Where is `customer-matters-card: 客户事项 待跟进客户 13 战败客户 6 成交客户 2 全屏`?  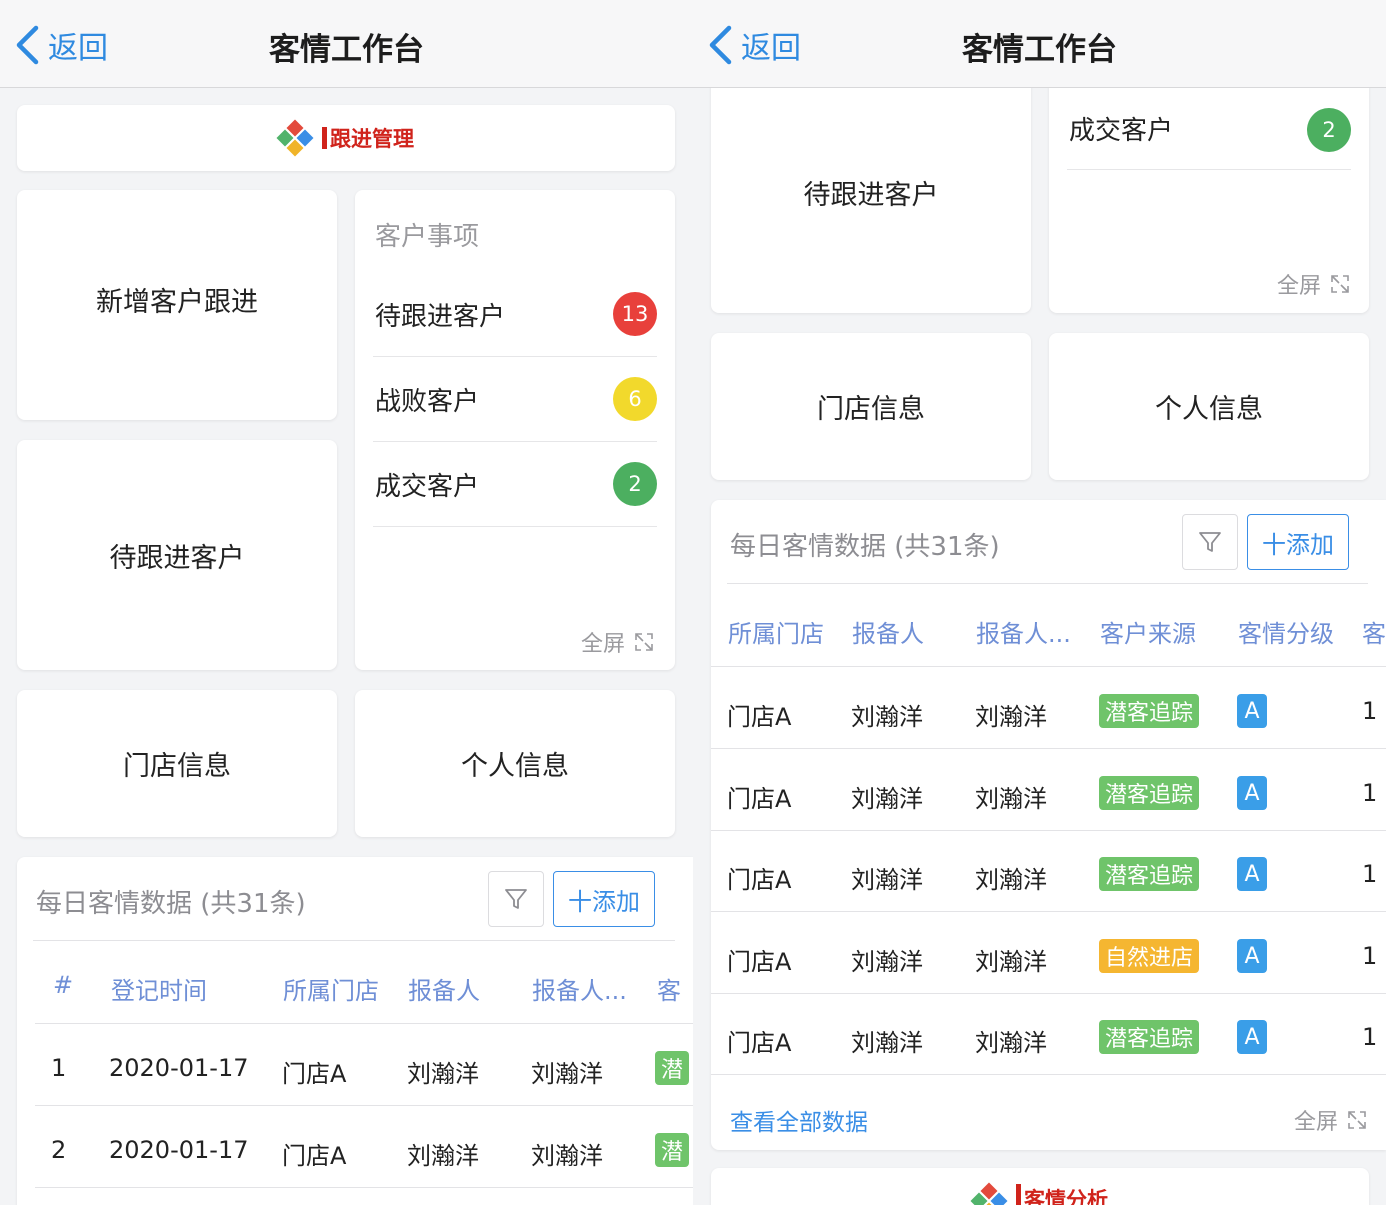
customer-matters-card: 客户事项 待跟进客户 13 战败客户 6 成交客户 2 全屏 is located at coordinates (515, 430).